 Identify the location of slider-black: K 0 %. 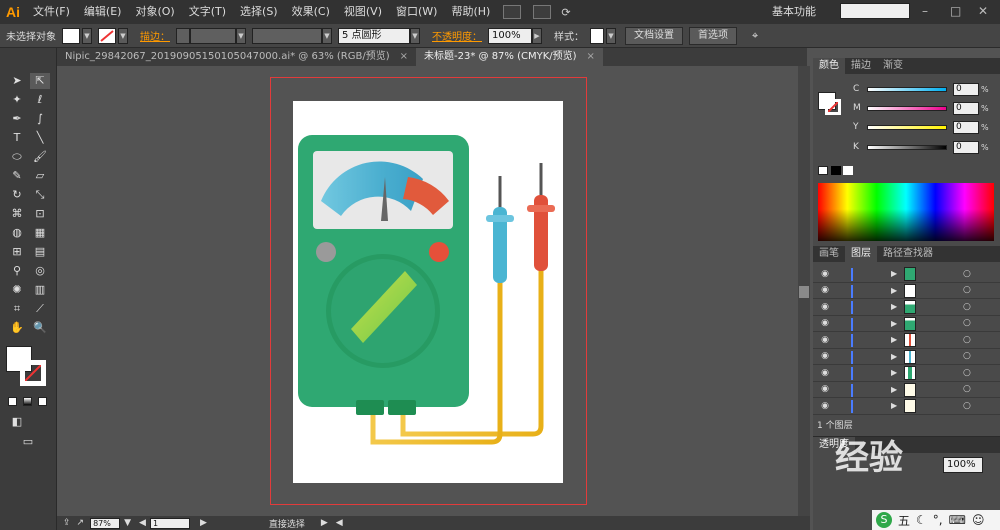
(921, 147).